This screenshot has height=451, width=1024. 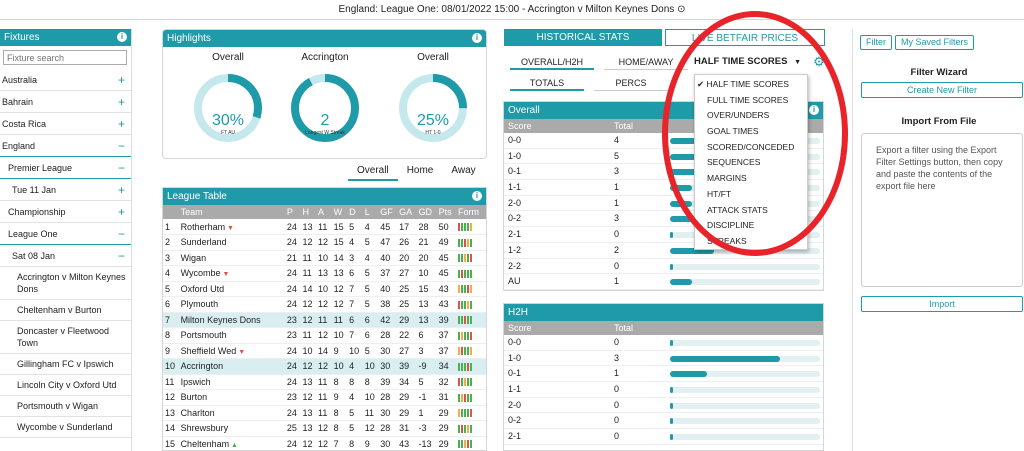 I want to click on table-row: 12 Burton 23 12 11 9 4 10 28 29 -1 31, so click(x=324, y=397).